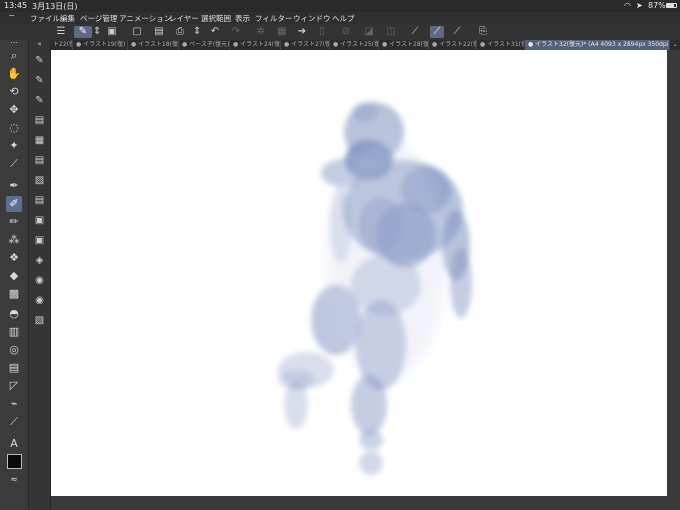 The height and width of the screenshot is (510, 680). What do you see at coordinates (14, 332) in the screenshot?
I see `gradient-icon: ▥` at bounding box center [14, 332].